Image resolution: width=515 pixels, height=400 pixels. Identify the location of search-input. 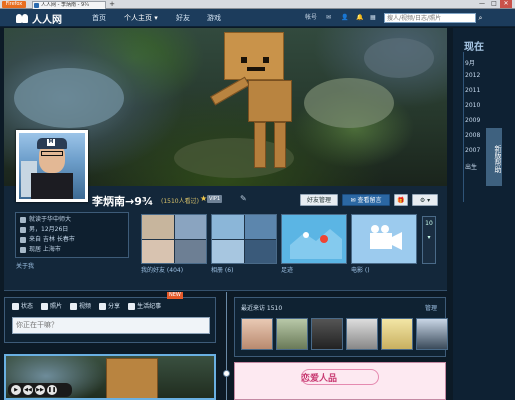
(430, 18).